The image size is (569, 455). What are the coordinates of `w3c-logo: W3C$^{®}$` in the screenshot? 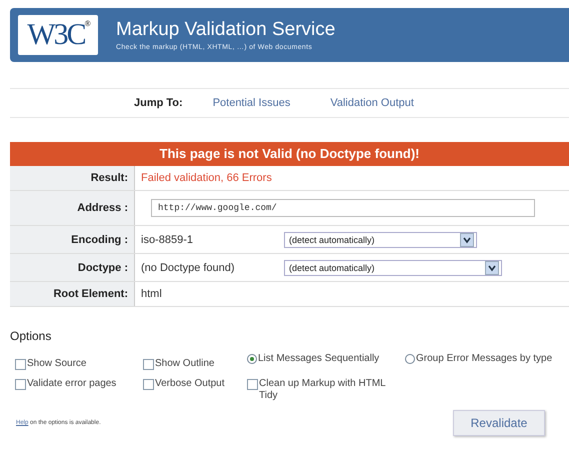 It's located at (58, 35).